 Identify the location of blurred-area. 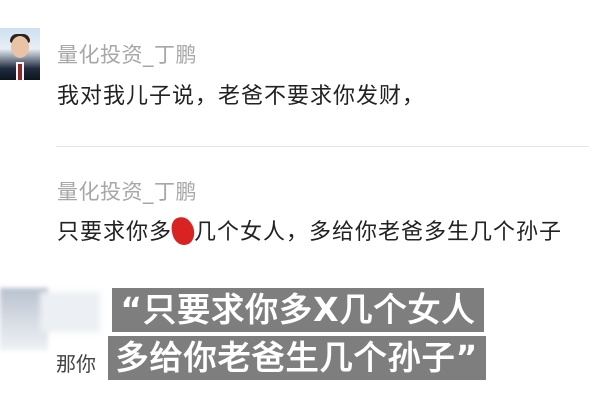
(70, 312).